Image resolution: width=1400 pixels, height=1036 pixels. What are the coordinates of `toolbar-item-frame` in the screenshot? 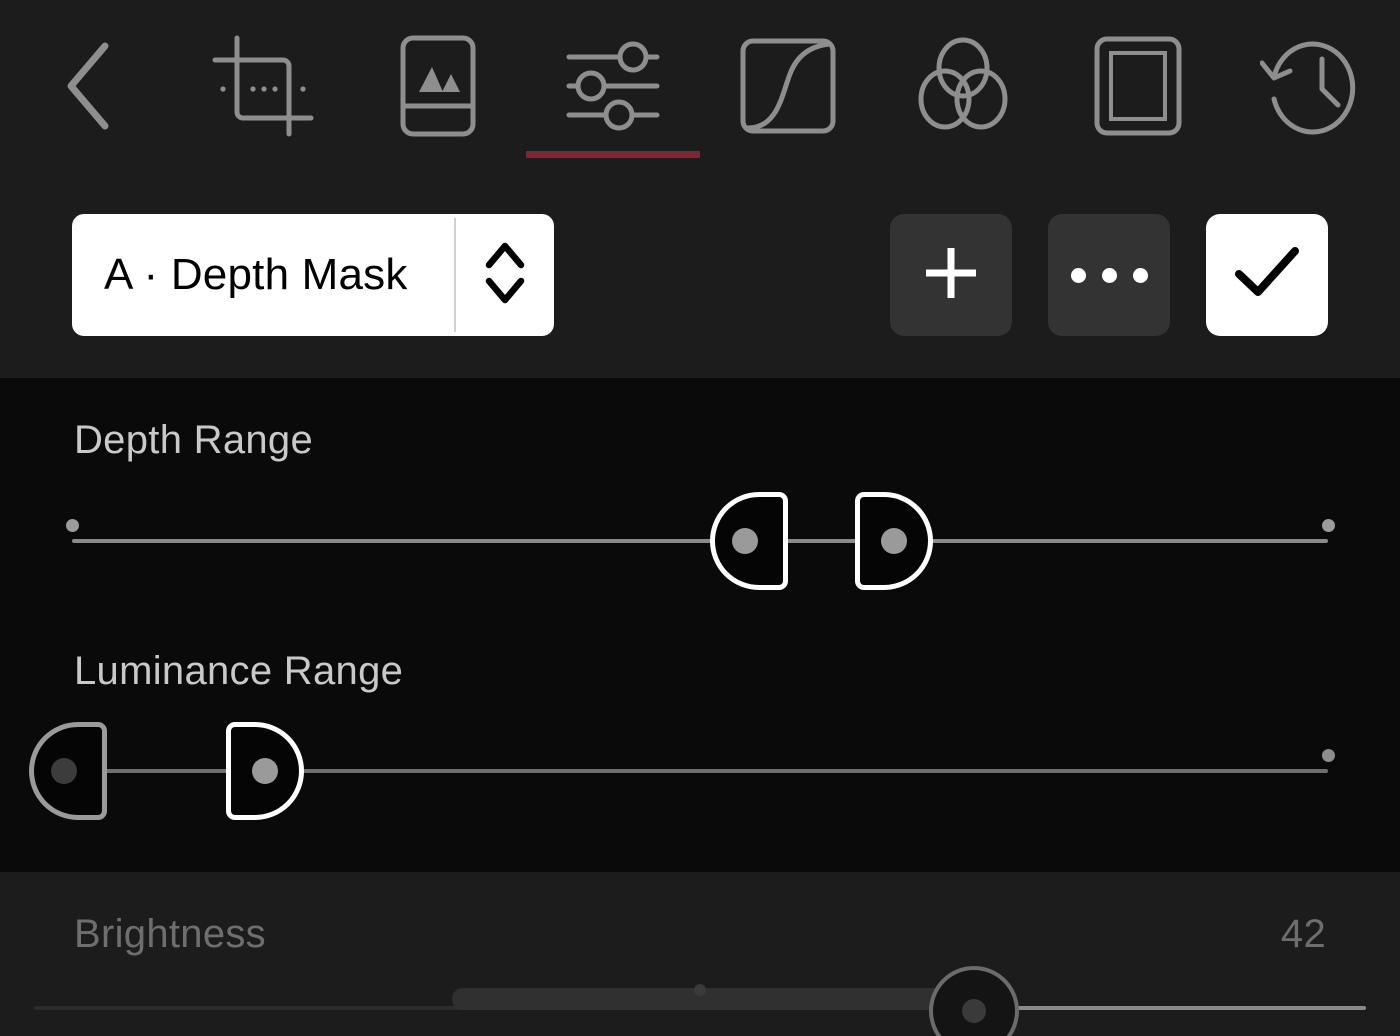 It's located at (437, 86).